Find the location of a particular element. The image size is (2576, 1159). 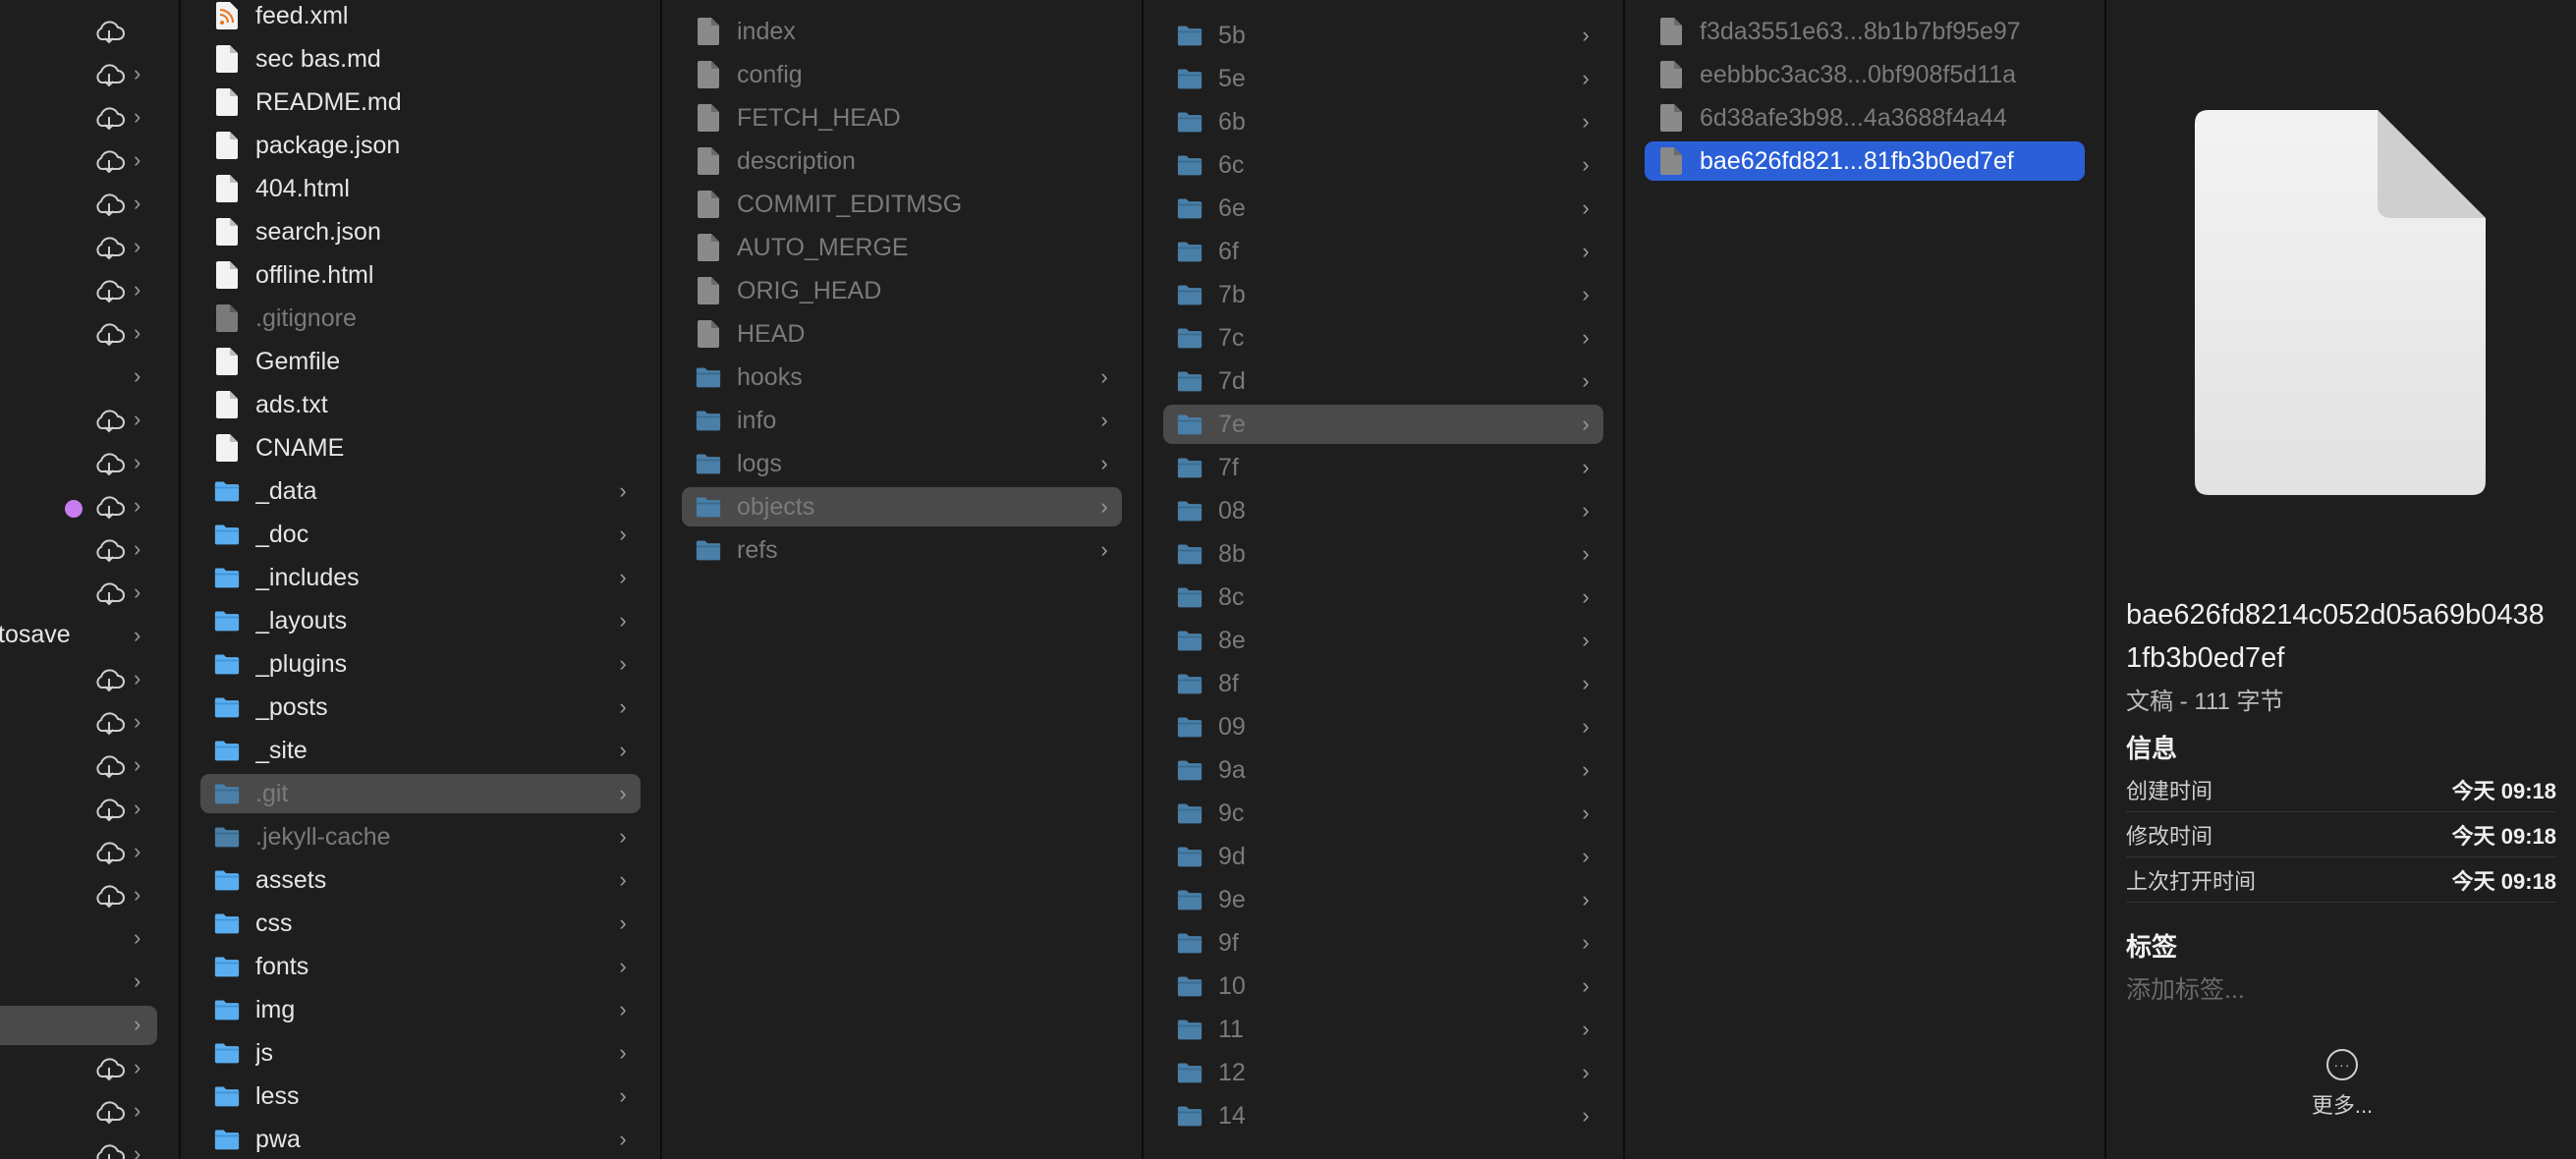

folder-item: 9f › is located at coordinates (1383, 943).